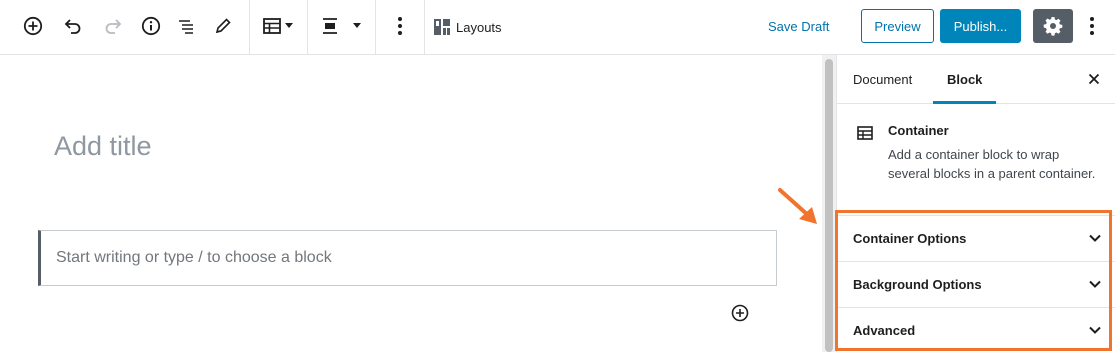  Describe the element at coordinates (798, 27) in the screenshot. I see `save-draft-button: Save Draft` at that location.